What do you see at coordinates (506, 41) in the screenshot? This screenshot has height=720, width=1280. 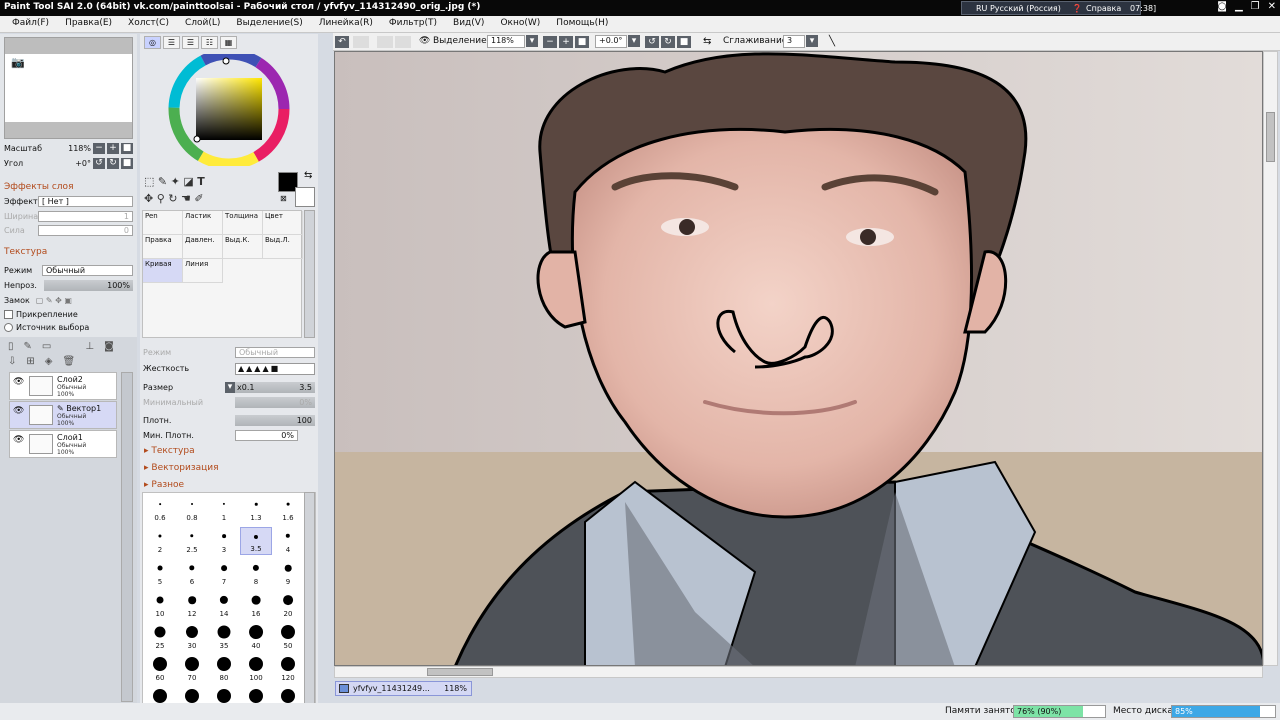 I see `zoom-select: 118%` at bounding box center [506, 41].